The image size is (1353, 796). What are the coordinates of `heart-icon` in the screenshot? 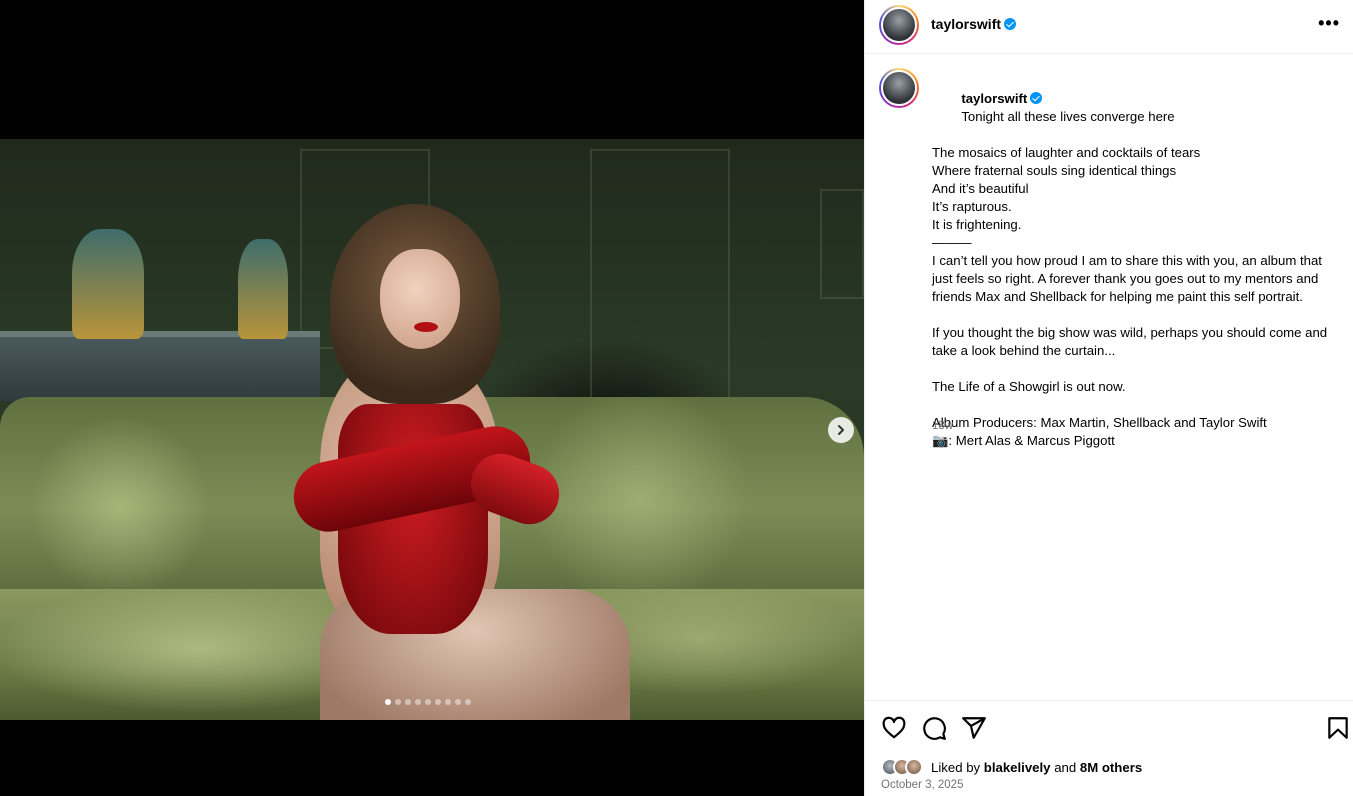 It's located at (894, 728).